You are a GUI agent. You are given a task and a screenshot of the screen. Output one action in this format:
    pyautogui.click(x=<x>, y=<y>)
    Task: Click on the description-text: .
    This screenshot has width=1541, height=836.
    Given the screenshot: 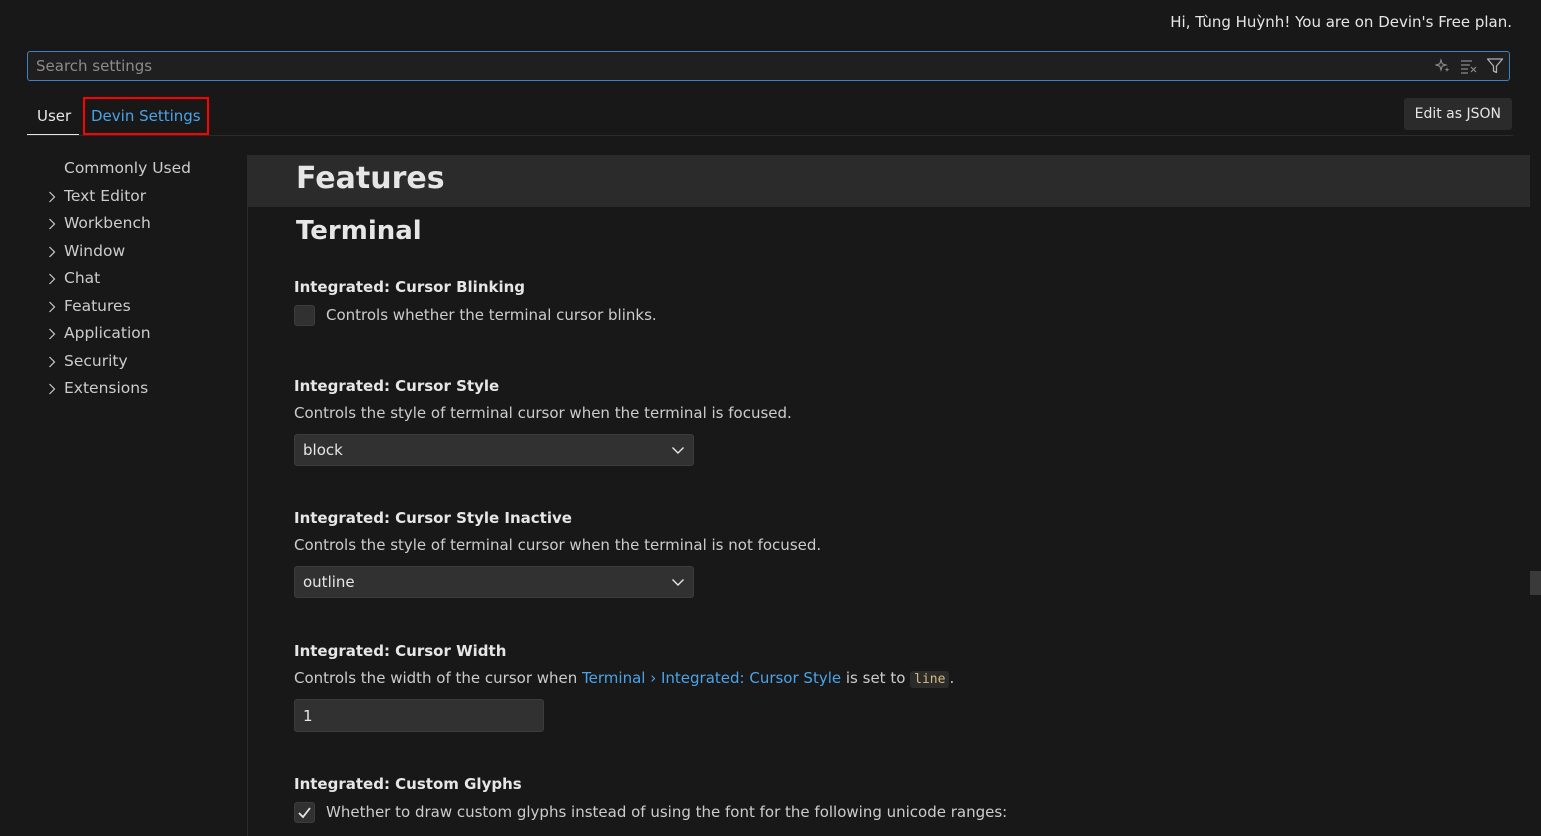 What is the action you would take?
    pyautogui.click(x=952, y=678)
    